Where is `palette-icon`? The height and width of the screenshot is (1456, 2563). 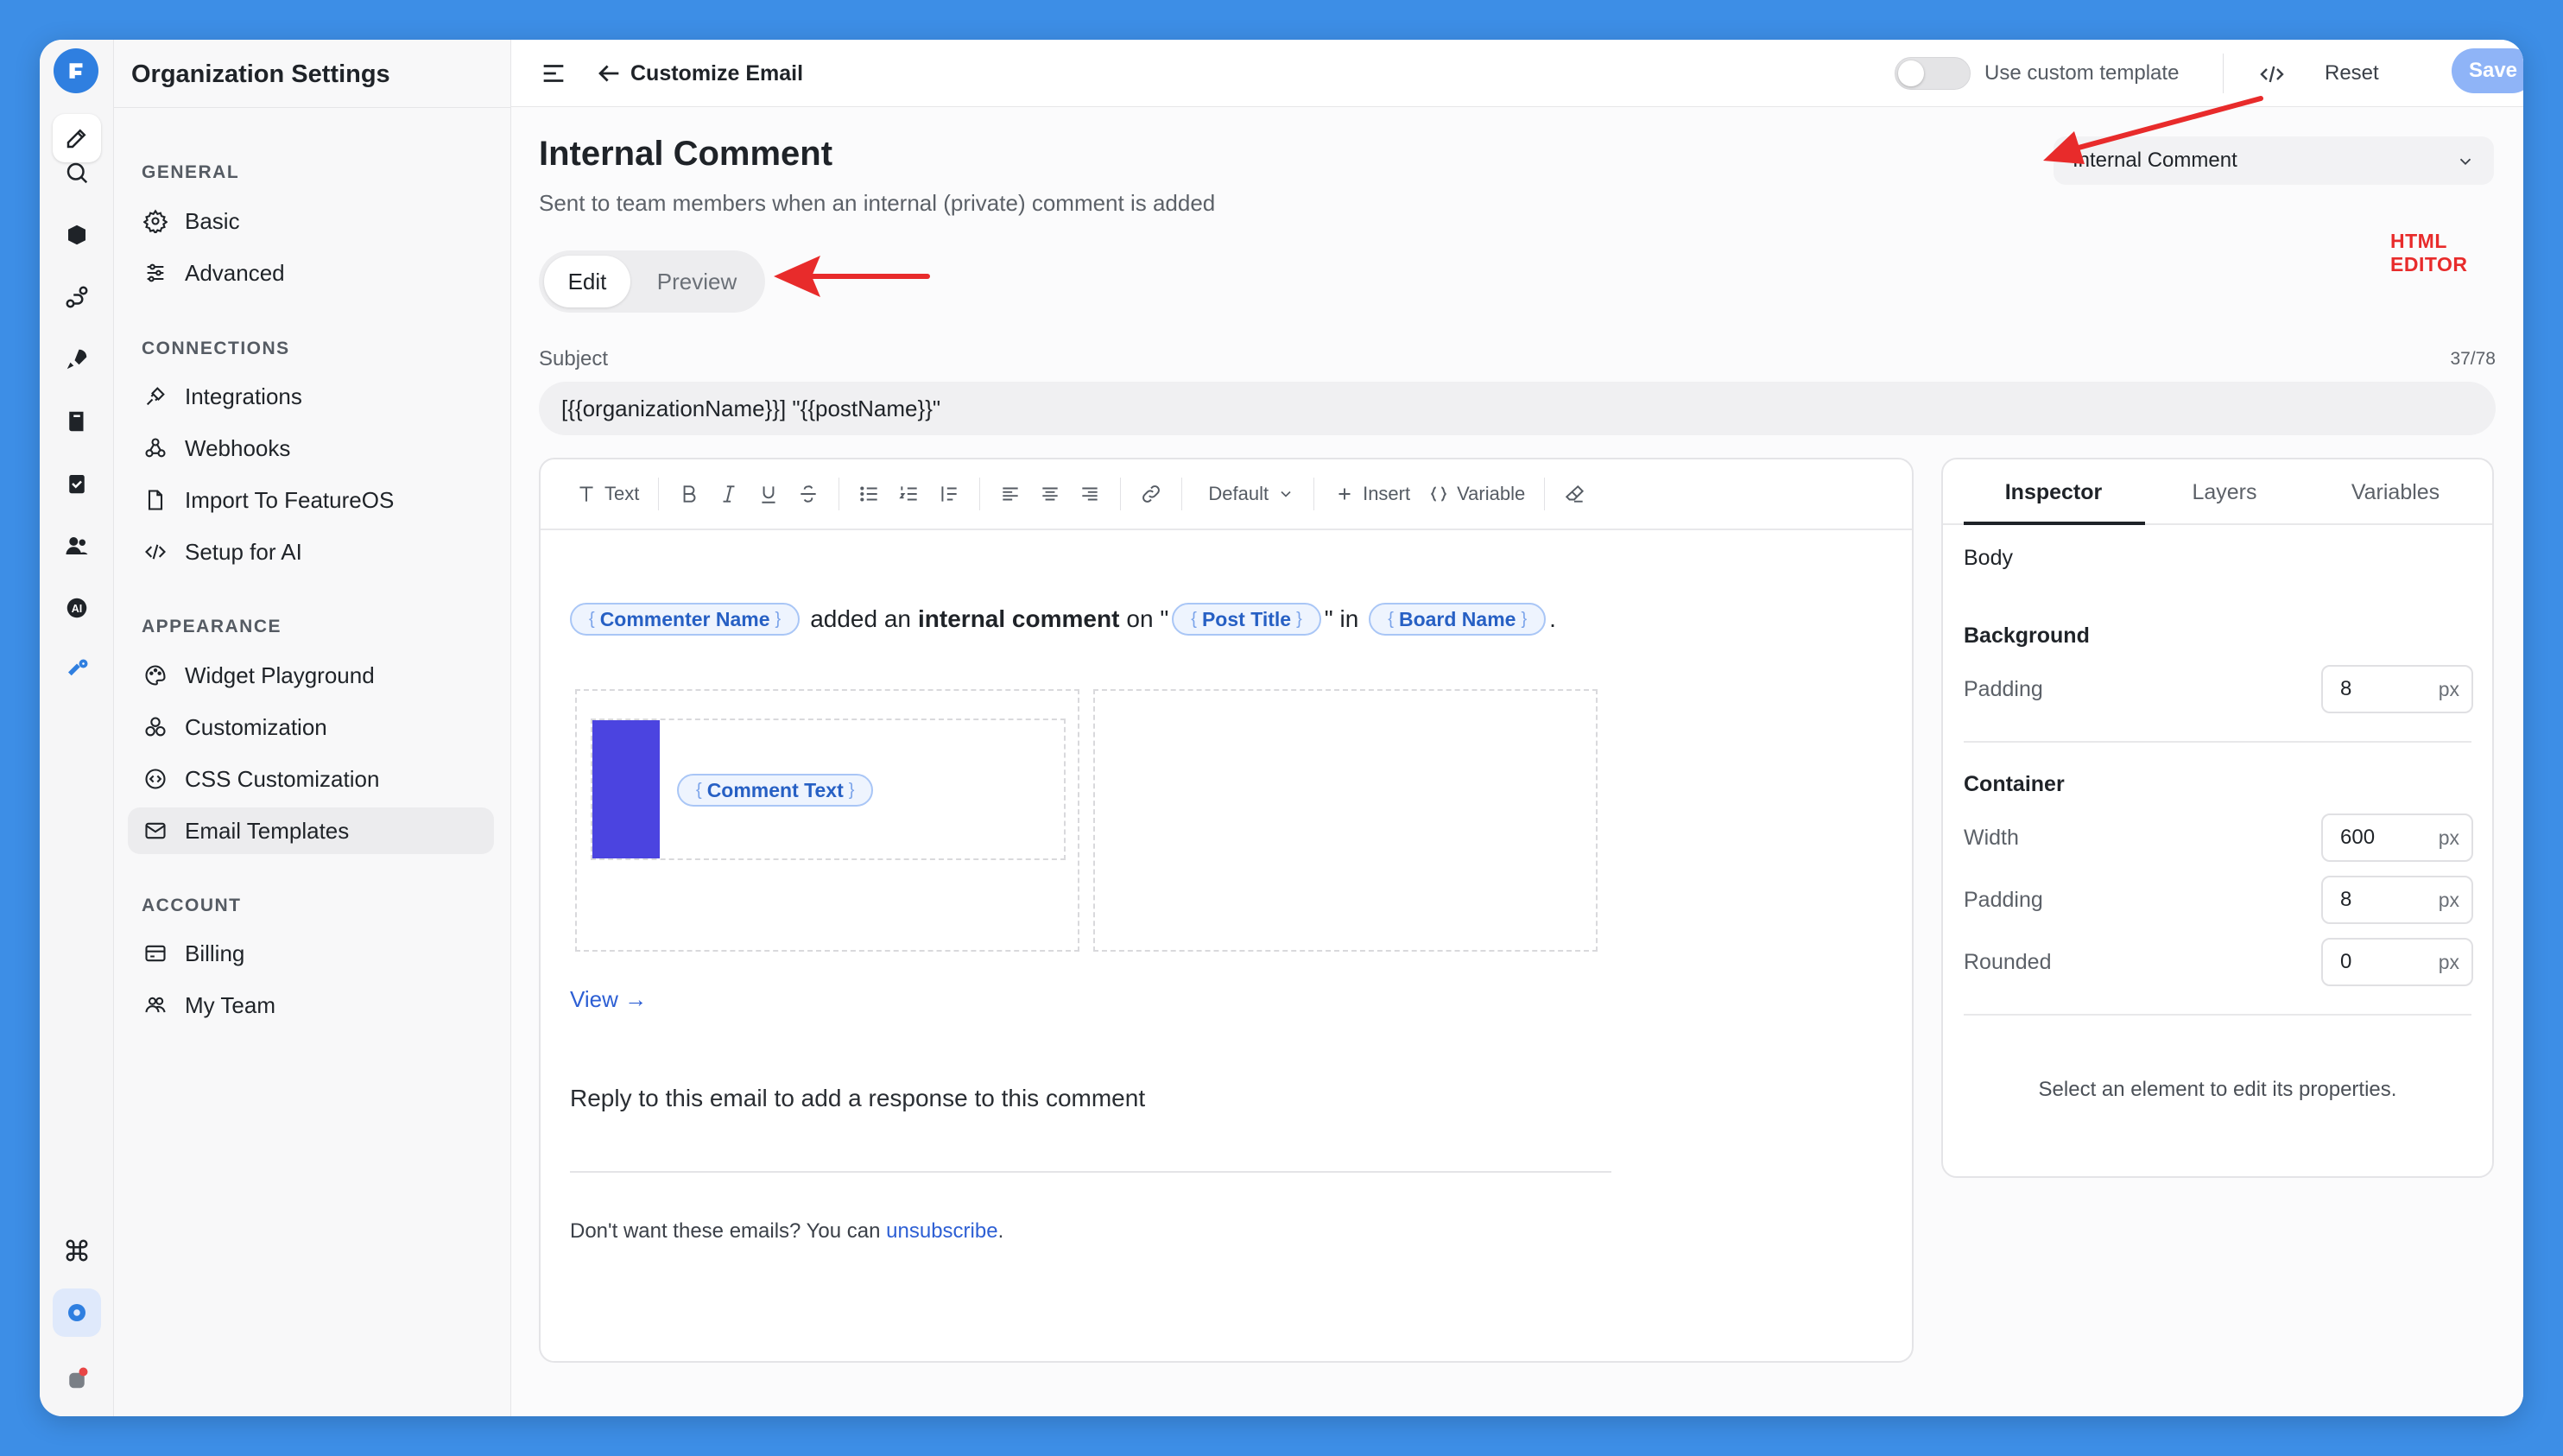 palette-icon is located at coordinates (155, 675).